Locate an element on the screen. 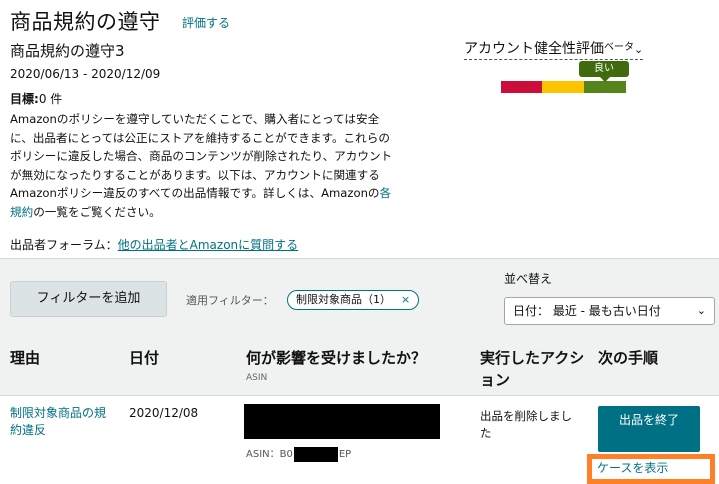 This screenshot has width=719, height=484. page-title: 商品規約の遵守 is located at coordinates (85, 22).